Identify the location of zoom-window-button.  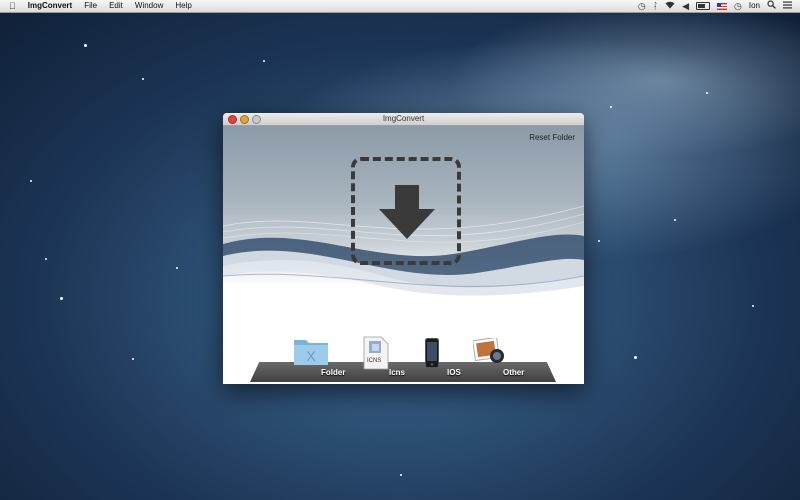
(256, 119).